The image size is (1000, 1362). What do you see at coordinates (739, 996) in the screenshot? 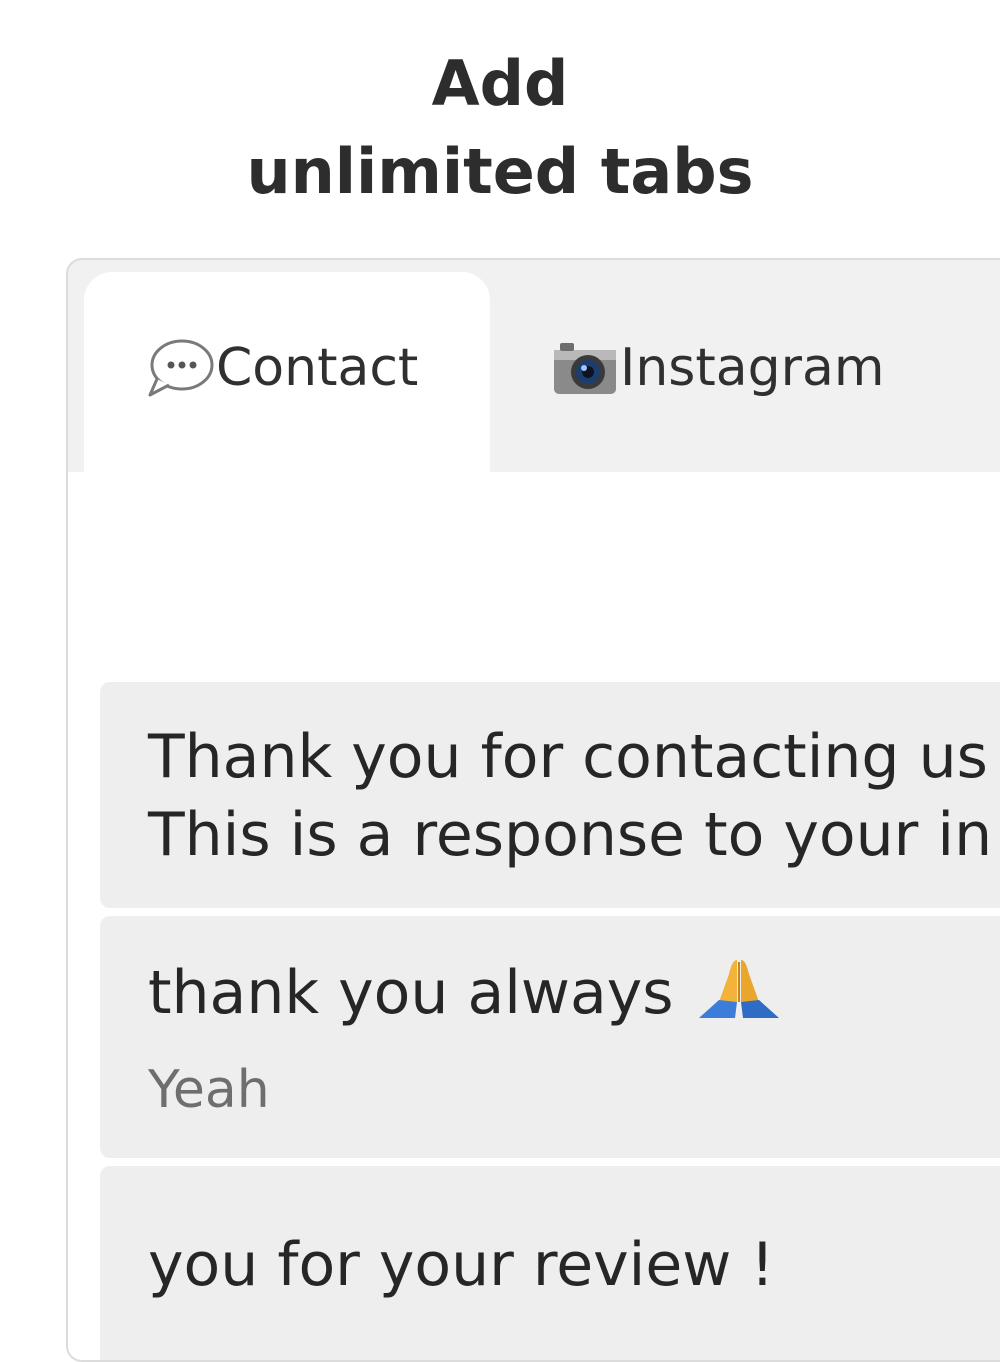
I see `folded-hands-icon` at bounding box center [739, 996].